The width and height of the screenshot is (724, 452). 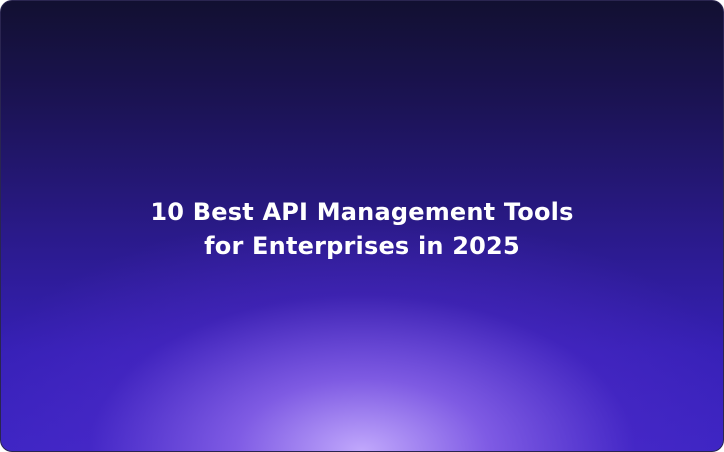 I want to click on banner-title-line-2: for Enterprises in 2025, so click(x=362, y=246).